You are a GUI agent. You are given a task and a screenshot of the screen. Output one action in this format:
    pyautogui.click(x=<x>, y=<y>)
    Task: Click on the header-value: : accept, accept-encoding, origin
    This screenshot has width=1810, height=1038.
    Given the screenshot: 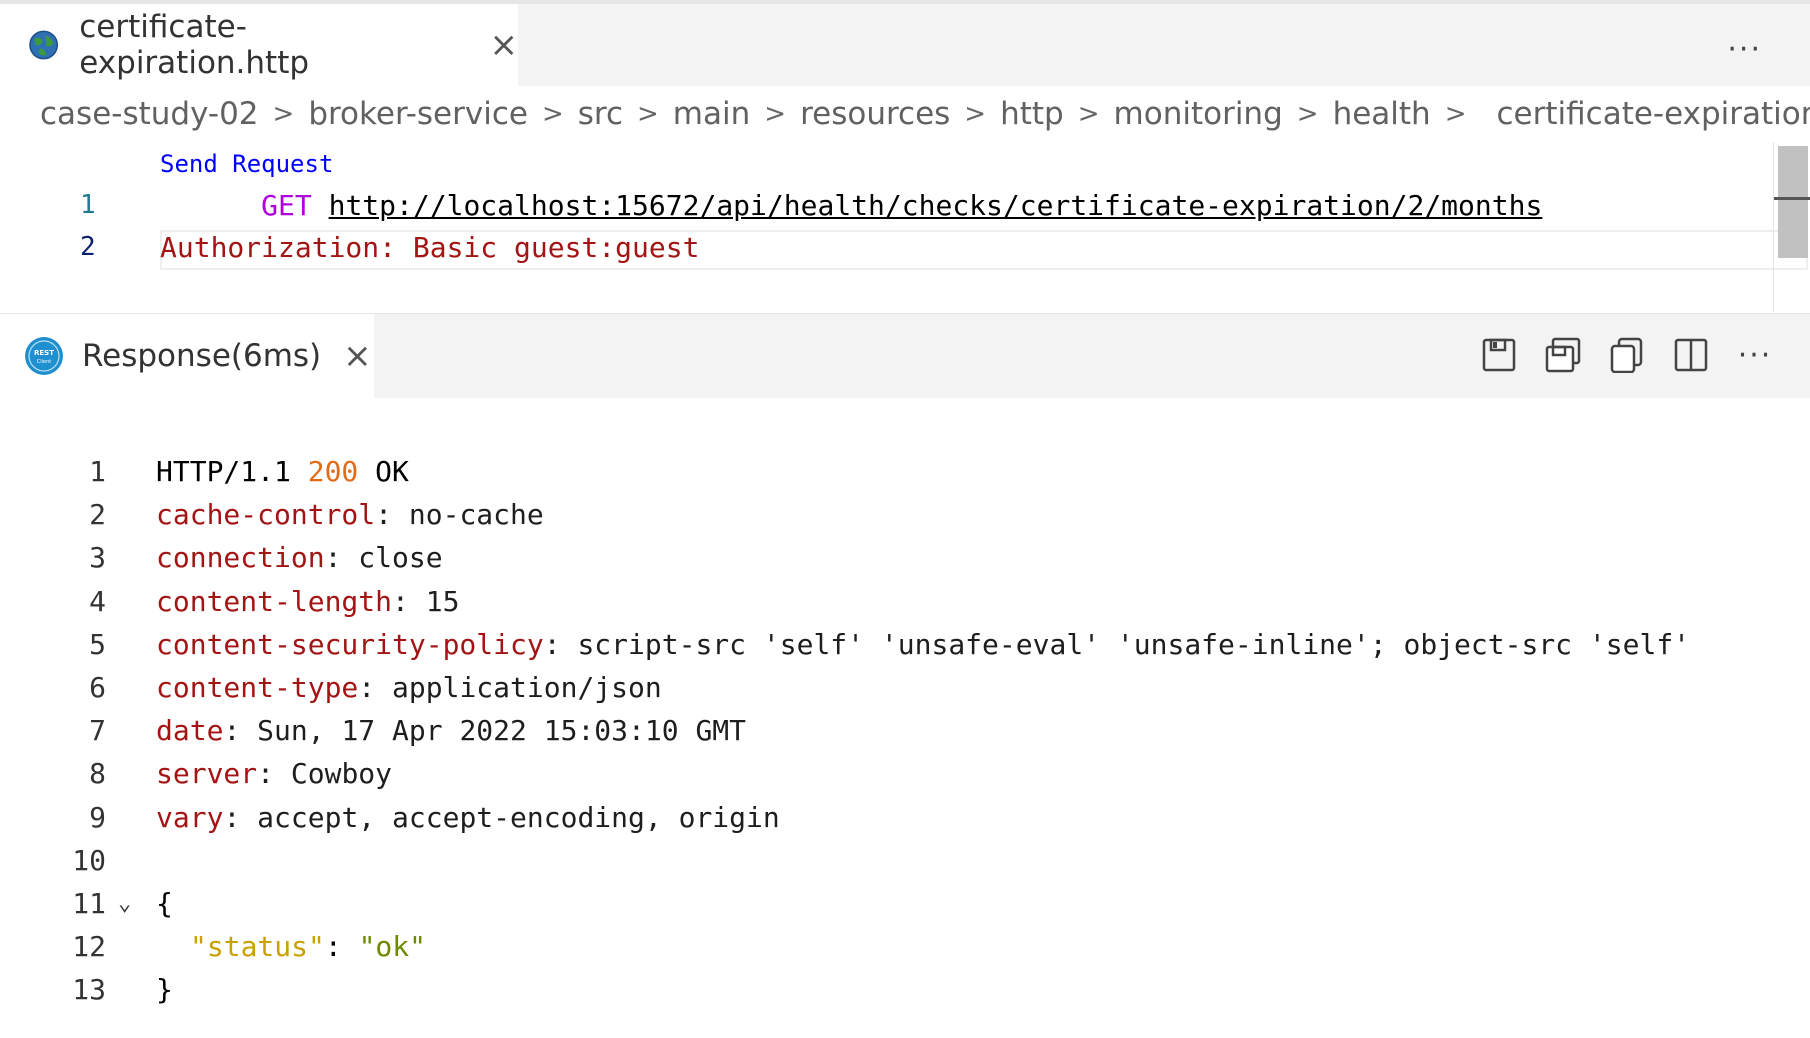 What is the action you would take?
    pyautogui.click(x=501, y=817)
    